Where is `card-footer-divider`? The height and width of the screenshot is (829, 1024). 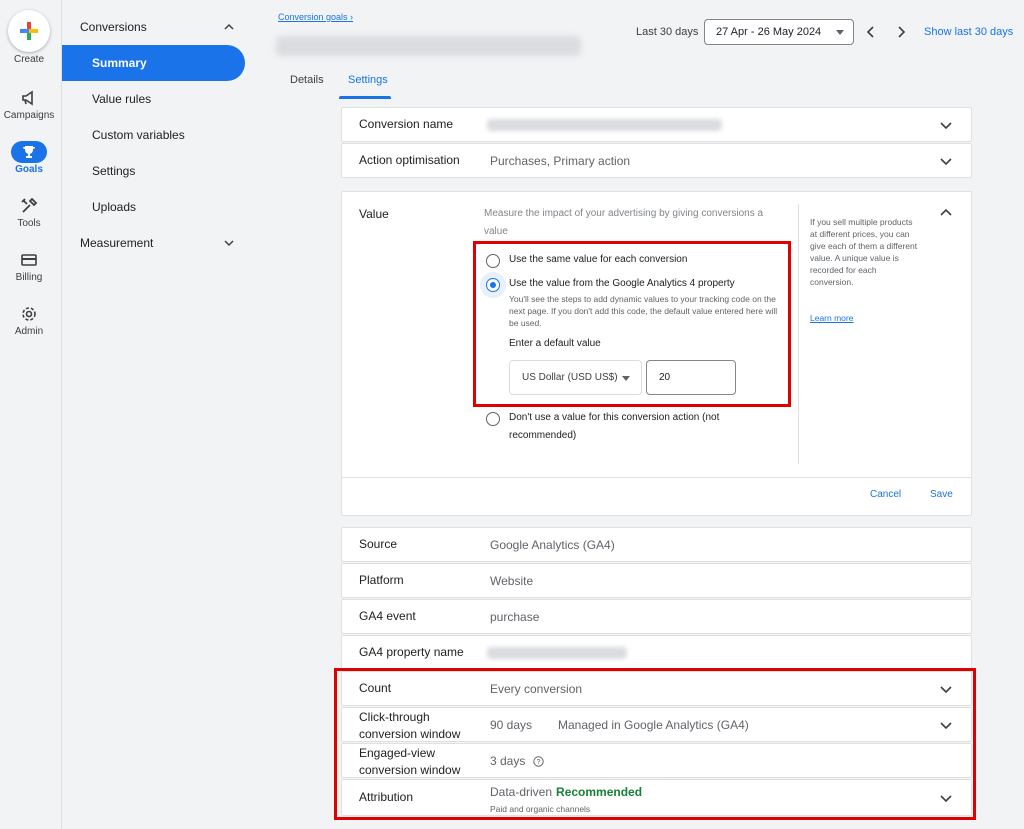
card-footer-divider is located at coordinates (656, 477).